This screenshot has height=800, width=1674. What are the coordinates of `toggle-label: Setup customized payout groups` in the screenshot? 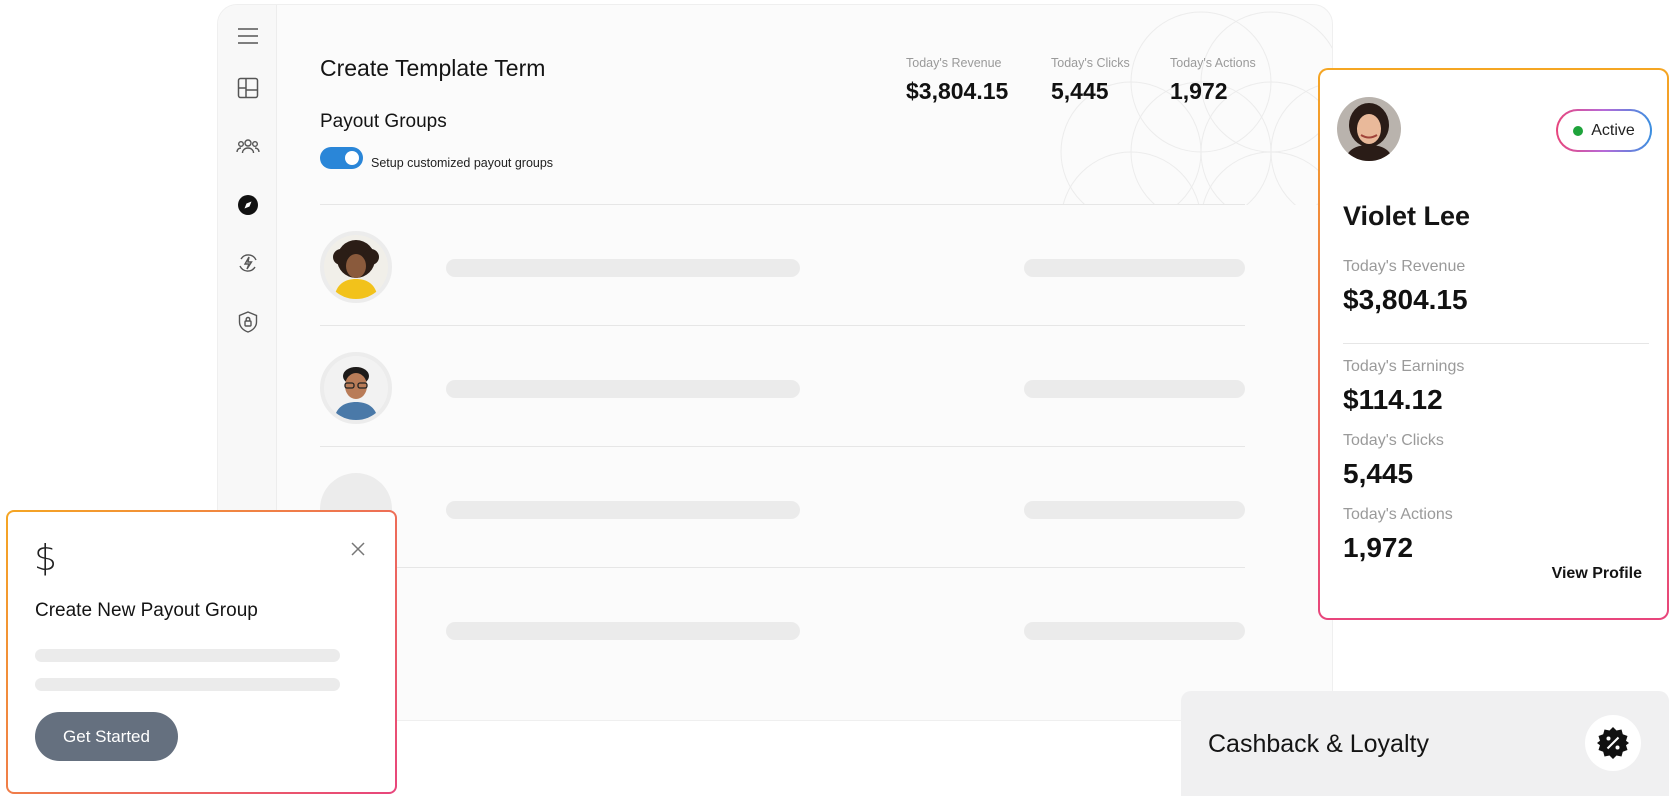 It's located at (462, 163).